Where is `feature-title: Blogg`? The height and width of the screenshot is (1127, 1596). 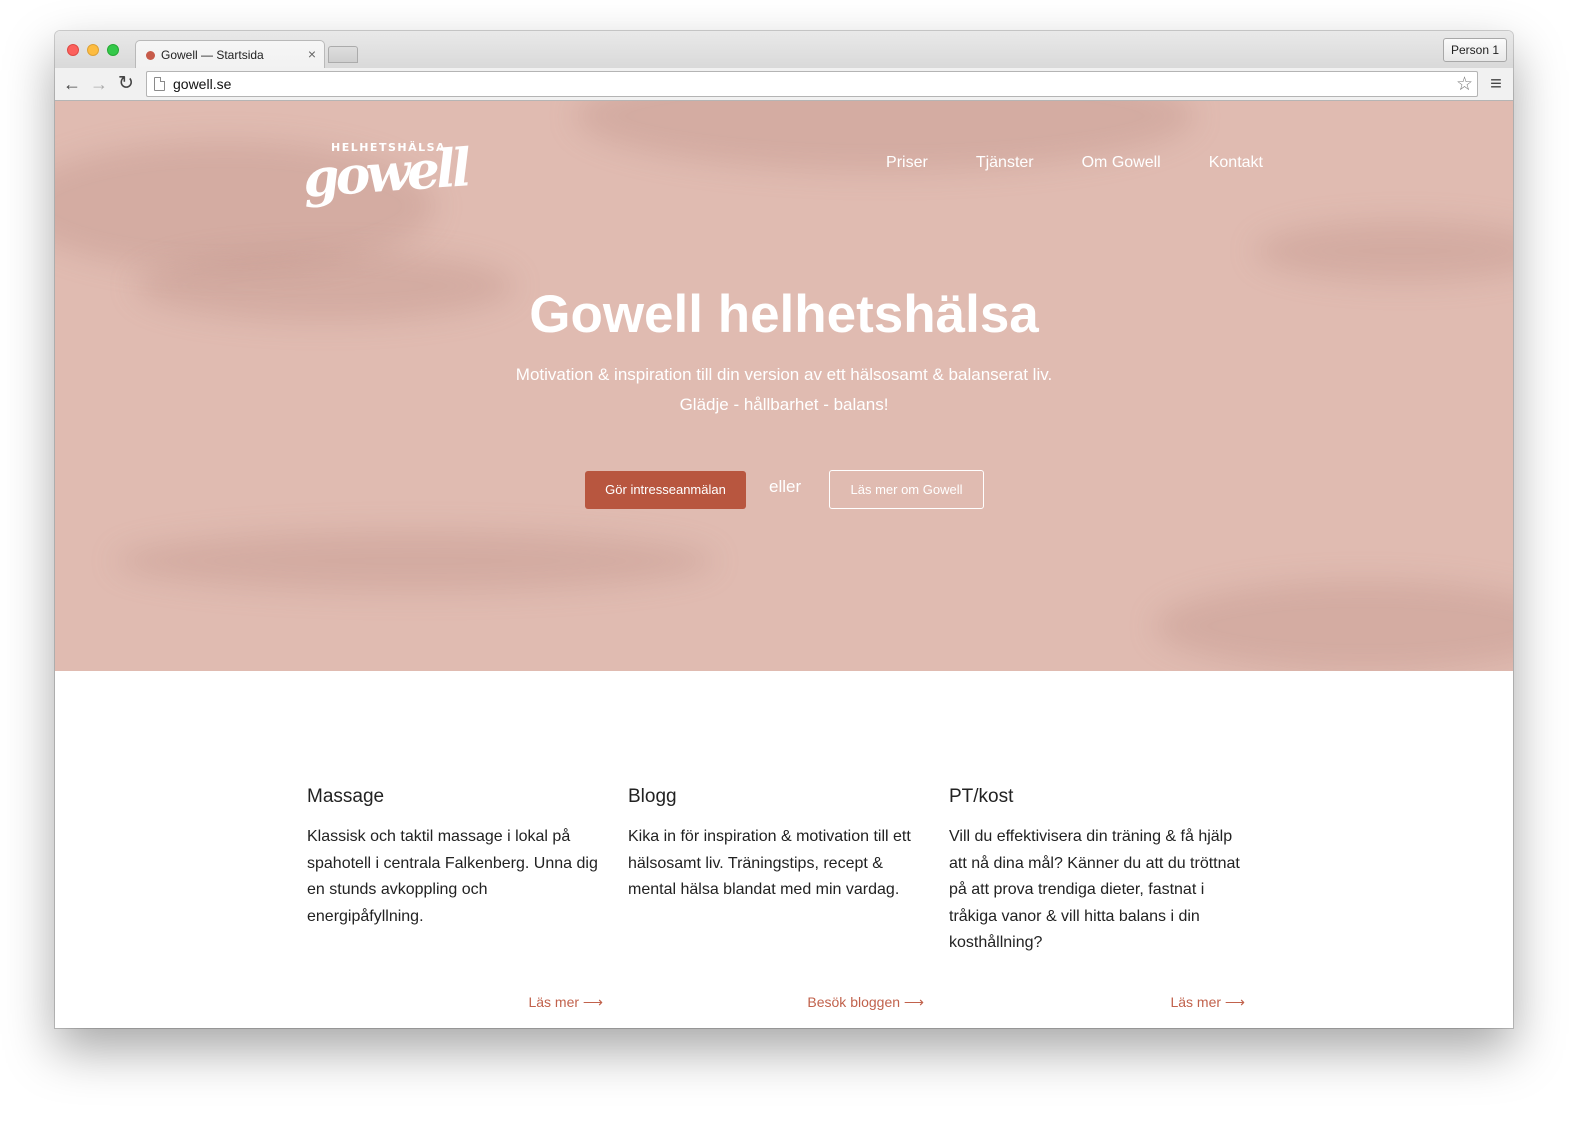 feature-title: Blogg is located at coordinates (652, 796).